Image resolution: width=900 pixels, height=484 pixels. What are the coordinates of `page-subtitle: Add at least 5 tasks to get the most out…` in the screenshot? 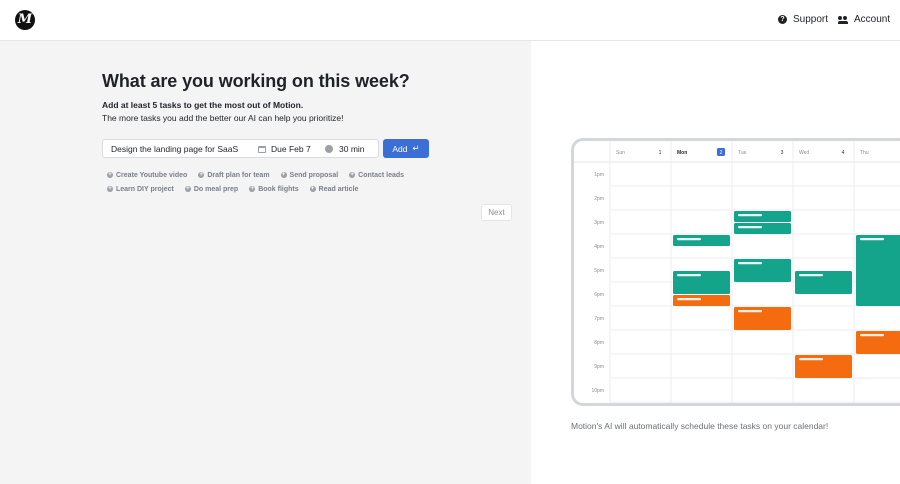 It's located at (203, 105).